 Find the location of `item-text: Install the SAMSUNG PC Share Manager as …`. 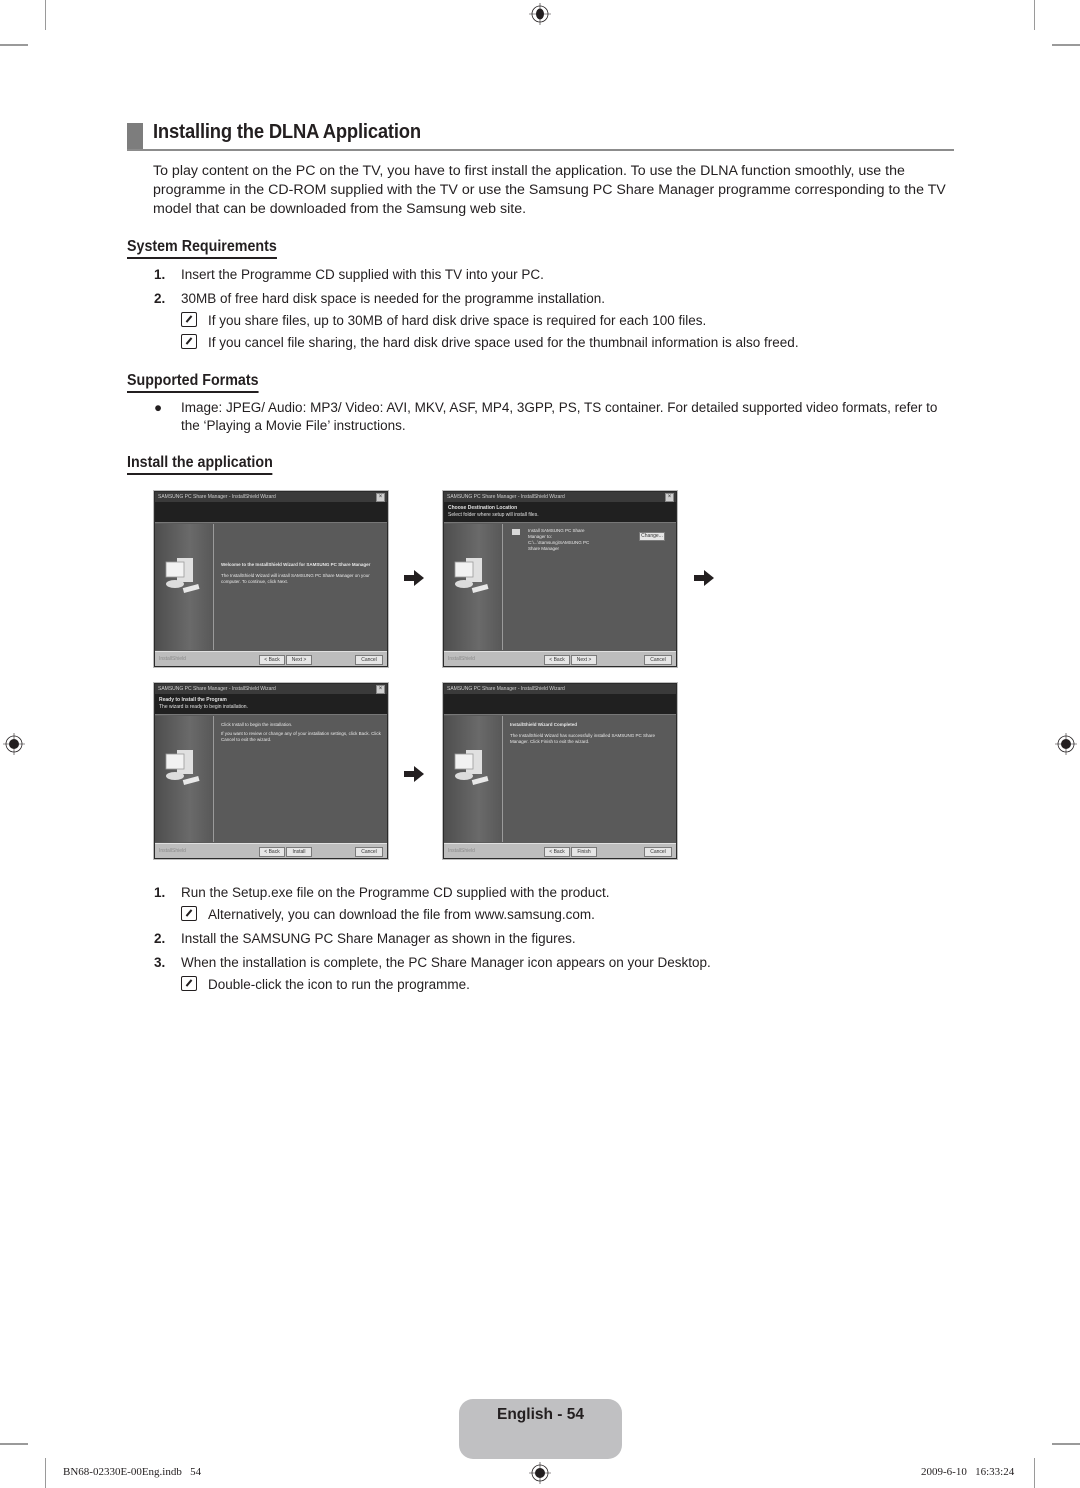

item-text: Install the SAMSUNG PC Share Manager as … is located at coordinates (378, 938).